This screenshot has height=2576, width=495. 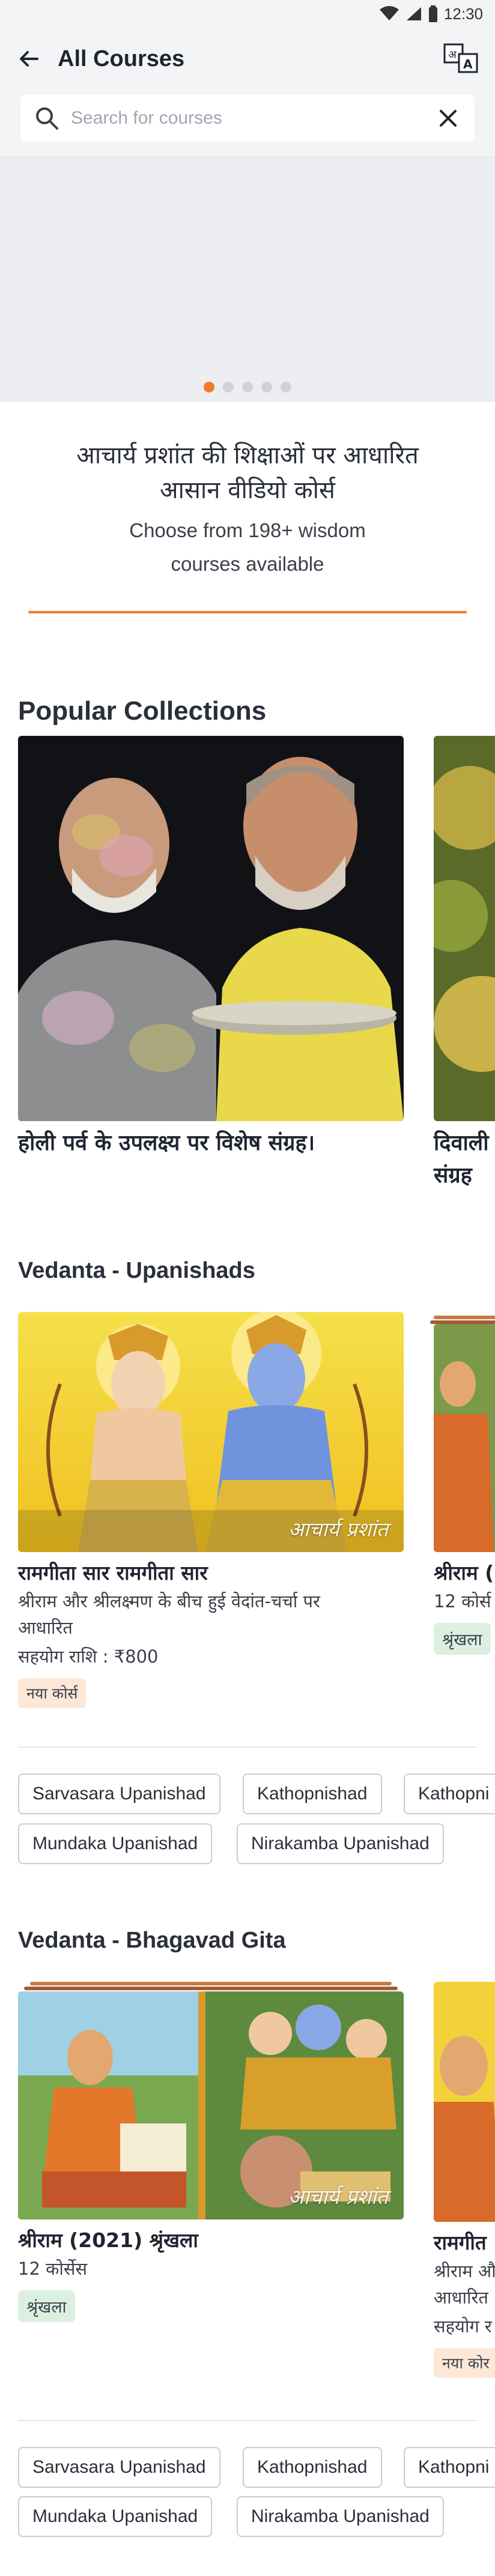 I want to click on course-title: रामगीता सार रामगीता सार, so click(x=113, y=1572).